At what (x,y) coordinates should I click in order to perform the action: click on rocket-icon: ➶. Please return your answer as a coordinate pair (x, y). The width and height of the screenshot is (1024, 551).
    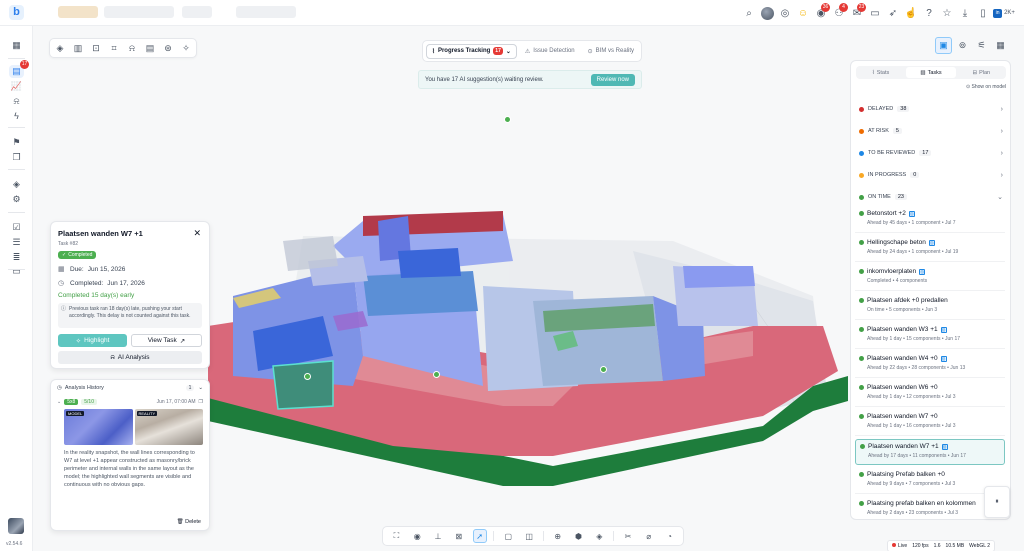
    Looking at the image, I should click on (893, 13).